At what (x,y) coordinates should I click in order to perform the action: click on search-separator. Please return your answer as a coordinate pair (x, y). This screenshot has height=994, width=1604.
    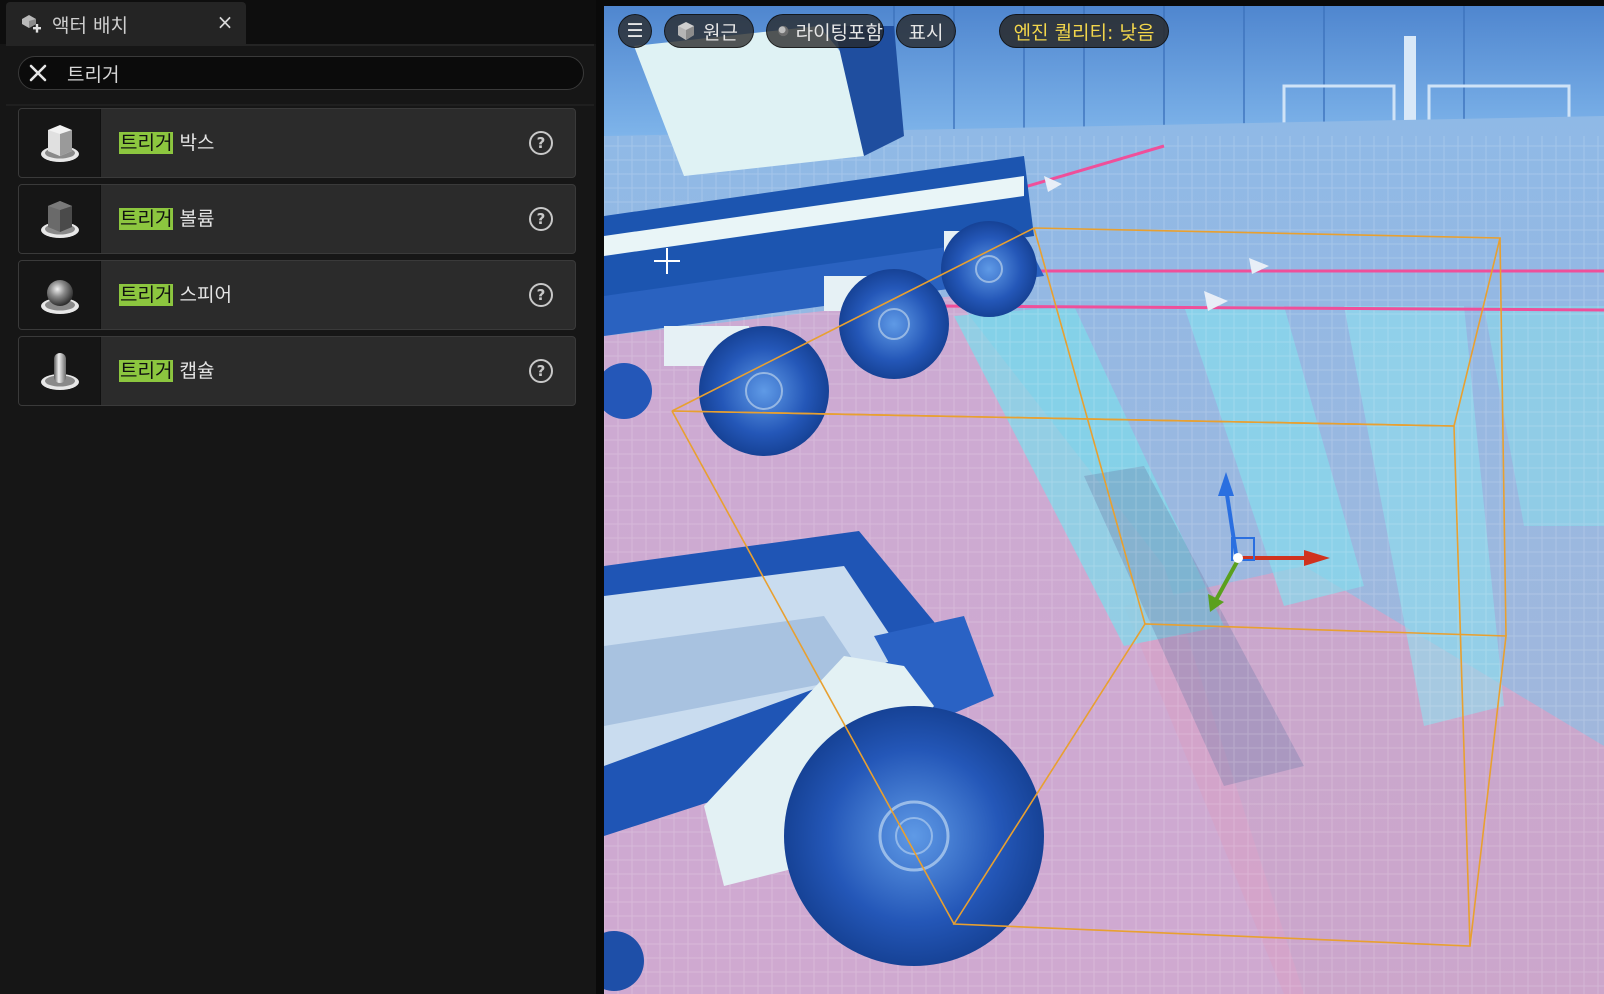
    Looking at the image, I should click on (300, 105).